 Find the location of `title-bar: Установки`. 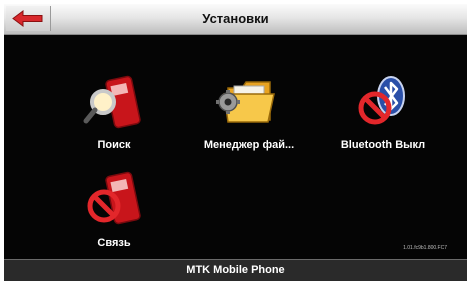

title-bar: Установки is located at coordinates (235, 19).